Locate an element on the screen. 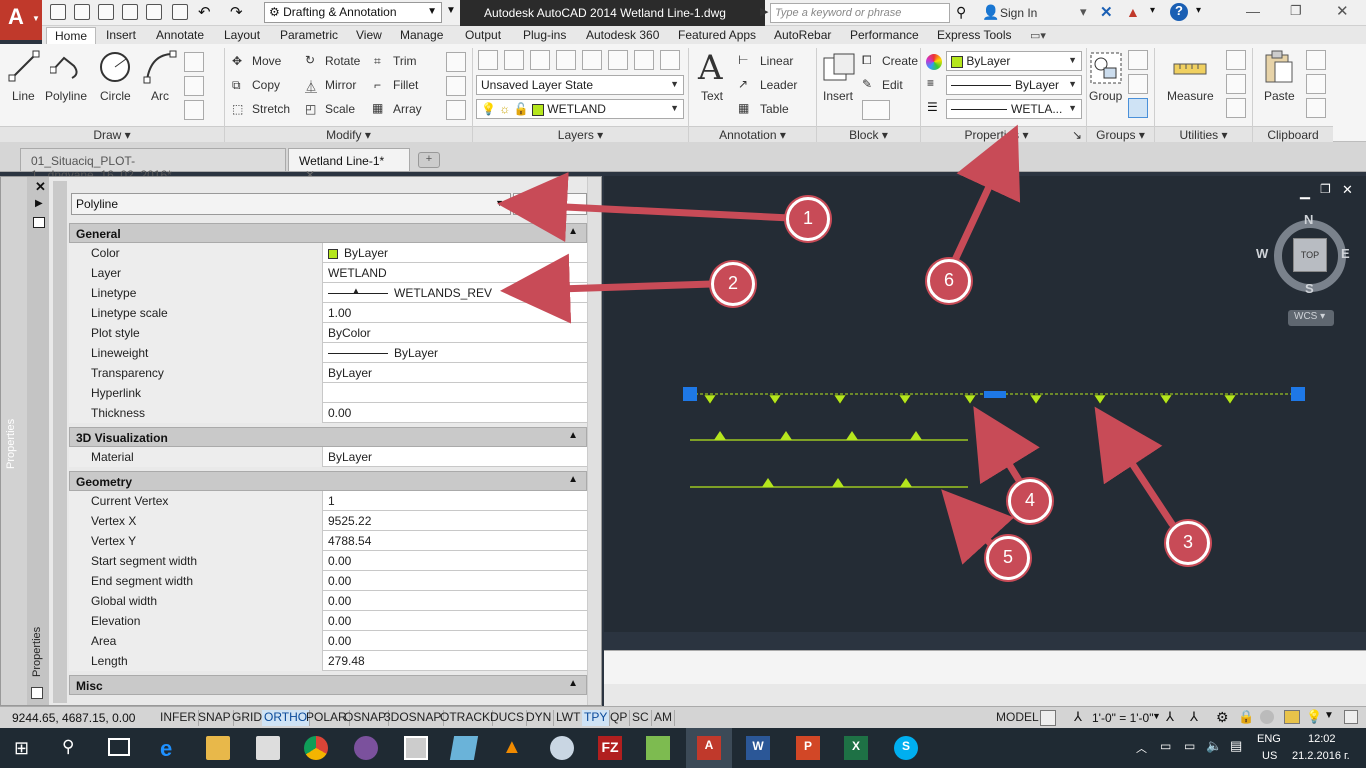  save-icon is located at coordinates (106, 12).